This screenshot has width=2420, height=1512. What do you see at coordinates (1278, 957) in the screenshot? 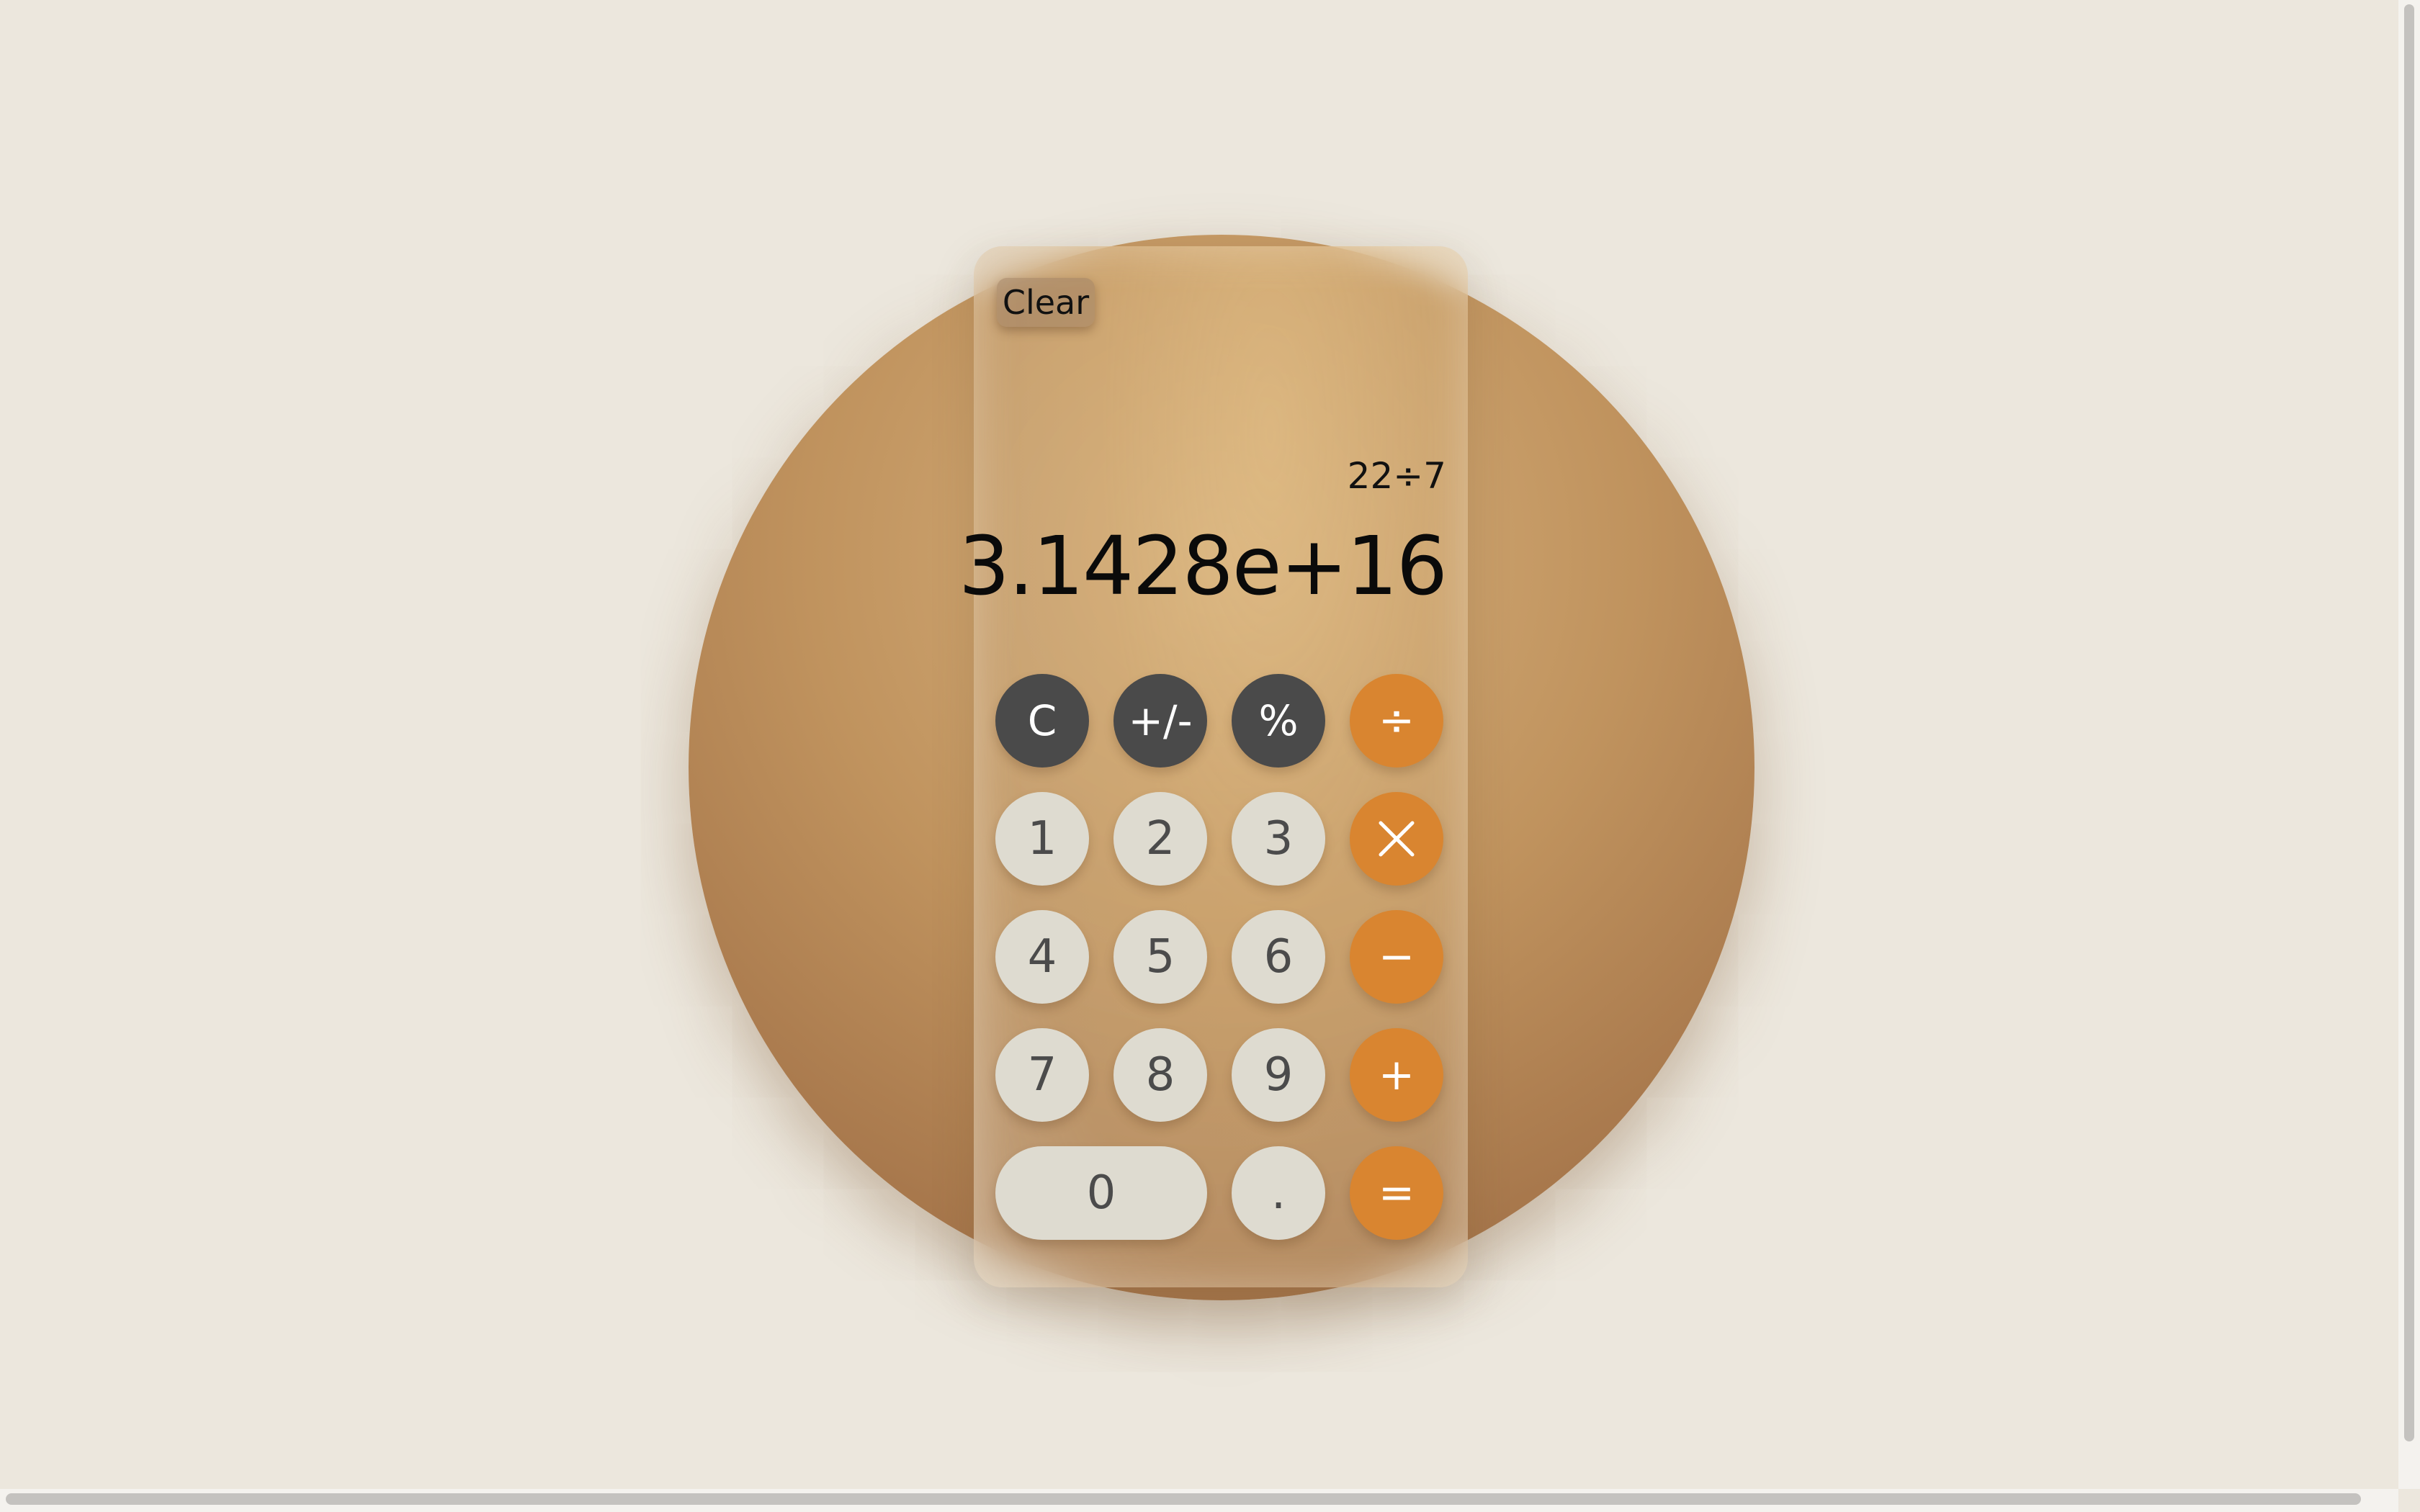
I see `digit-6-key: 6` at bounding box center [1278, 957].